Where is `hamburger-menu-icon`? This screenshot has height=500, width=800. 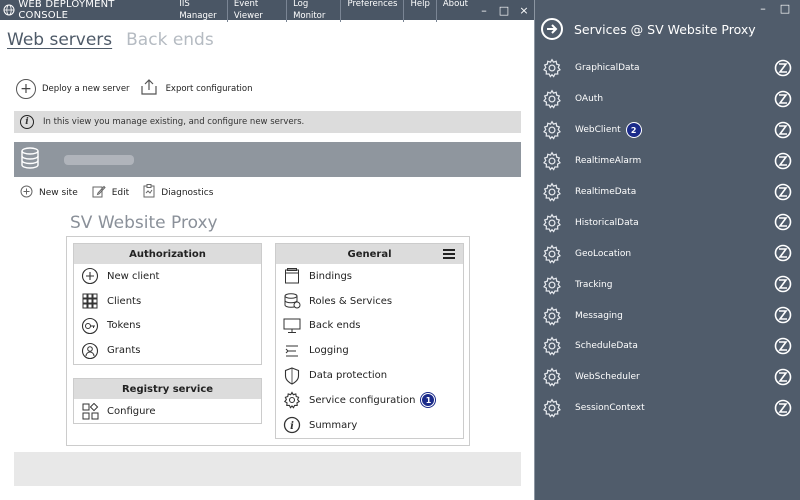 hamburger-menu-icon is located at coordinates (449, 255).